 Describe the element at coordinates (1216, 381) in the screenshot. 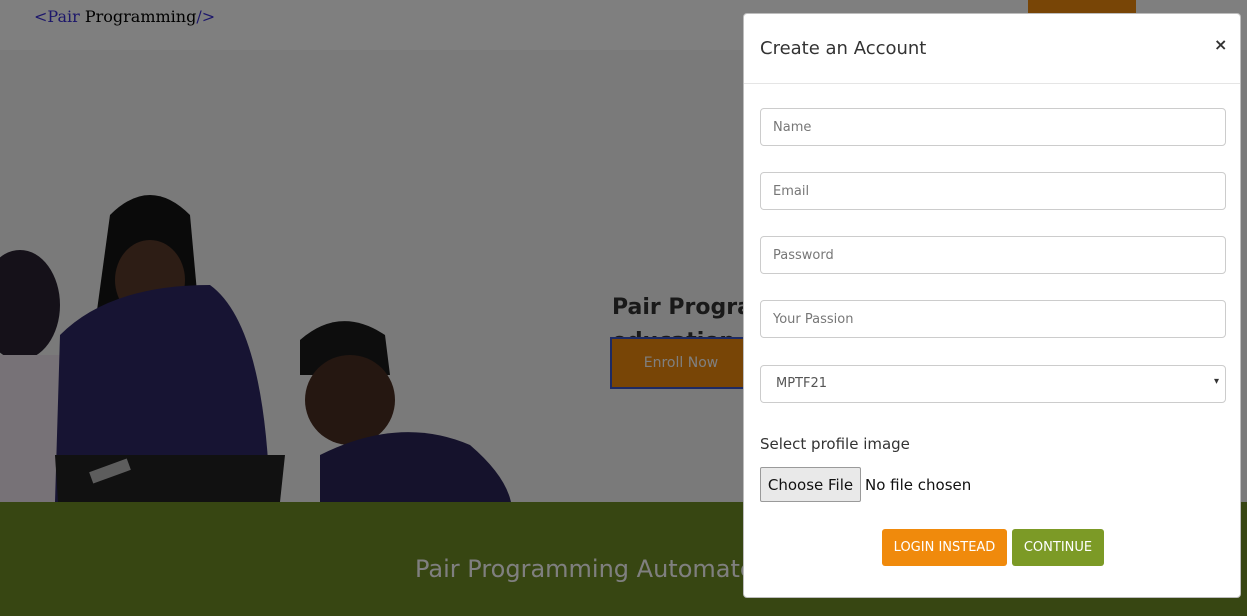

I see `chevron-down-icon: ▾` at that location.